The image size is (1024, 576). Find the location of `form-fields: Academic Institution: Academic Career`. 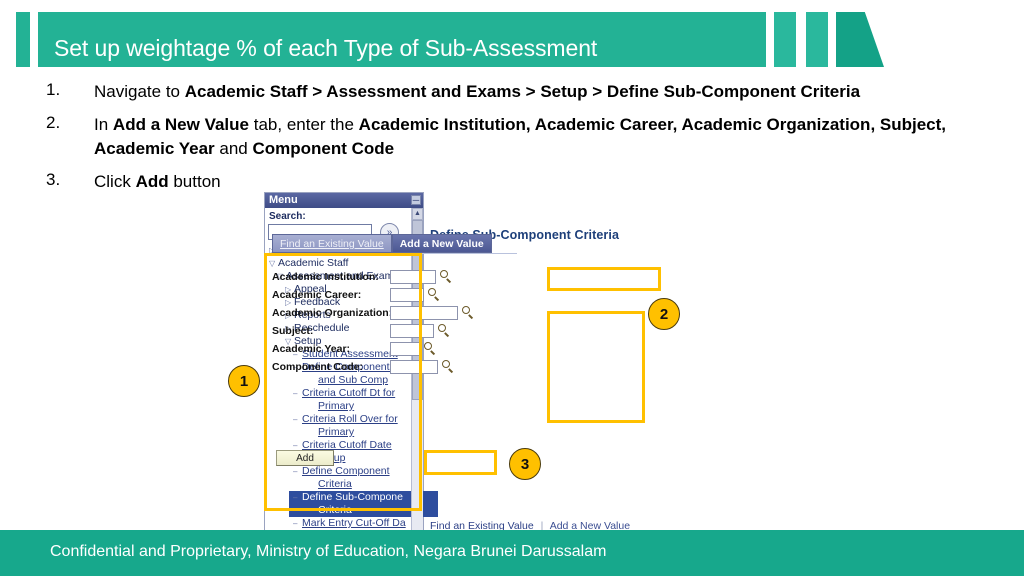

form-fields: Academic Institution: Academic Career is located at coordinates (392, 322).